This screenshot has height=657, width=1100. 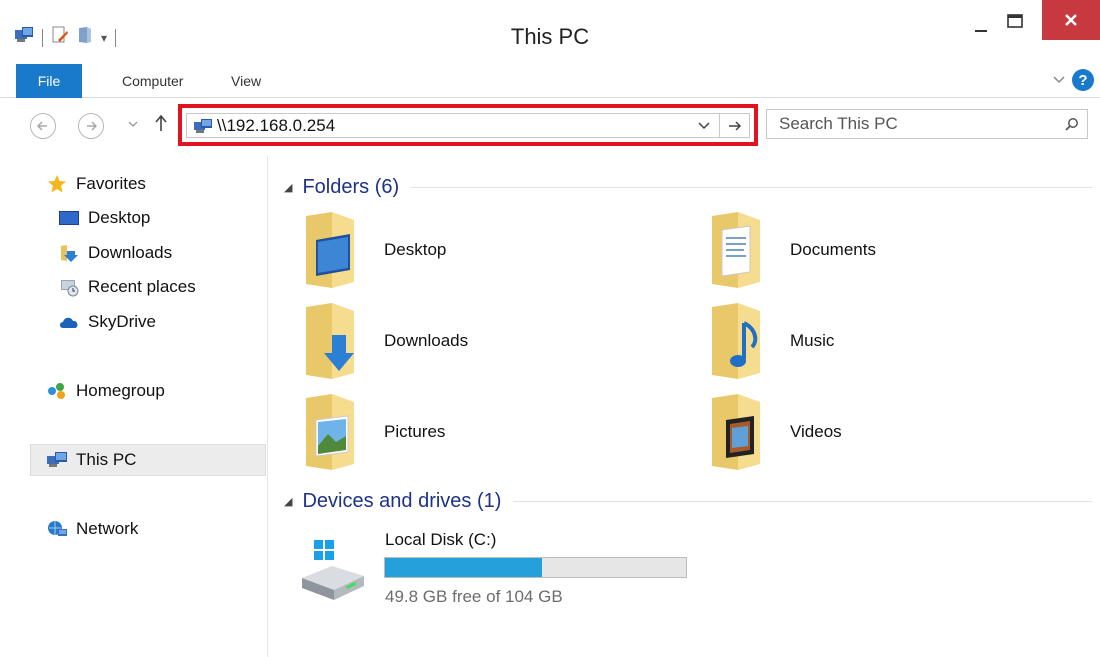 I want to click on search-icon, so click(x=1072, y=124).